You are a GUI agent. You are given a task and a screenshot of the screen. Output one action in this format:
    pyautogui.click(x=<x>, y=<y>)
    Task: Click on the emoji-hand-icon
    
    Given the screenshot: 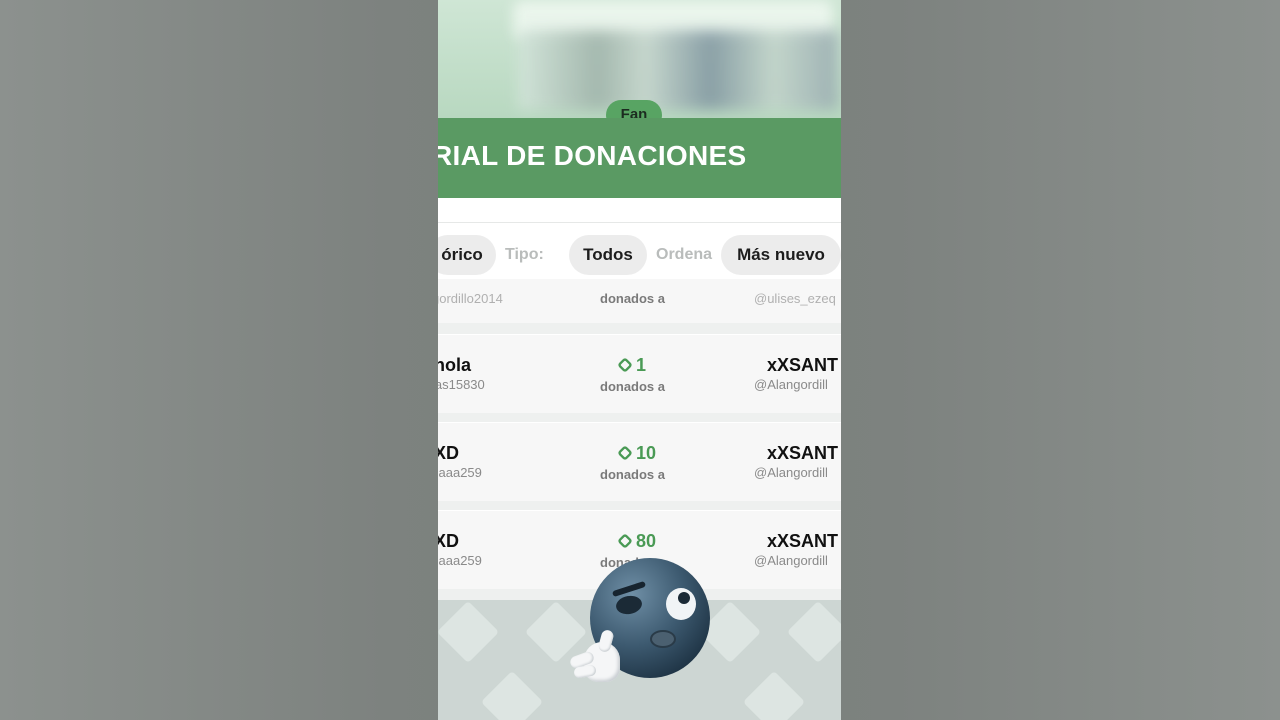 What is the action you would take?
    pyautogui.click(x=596, y=656)
    